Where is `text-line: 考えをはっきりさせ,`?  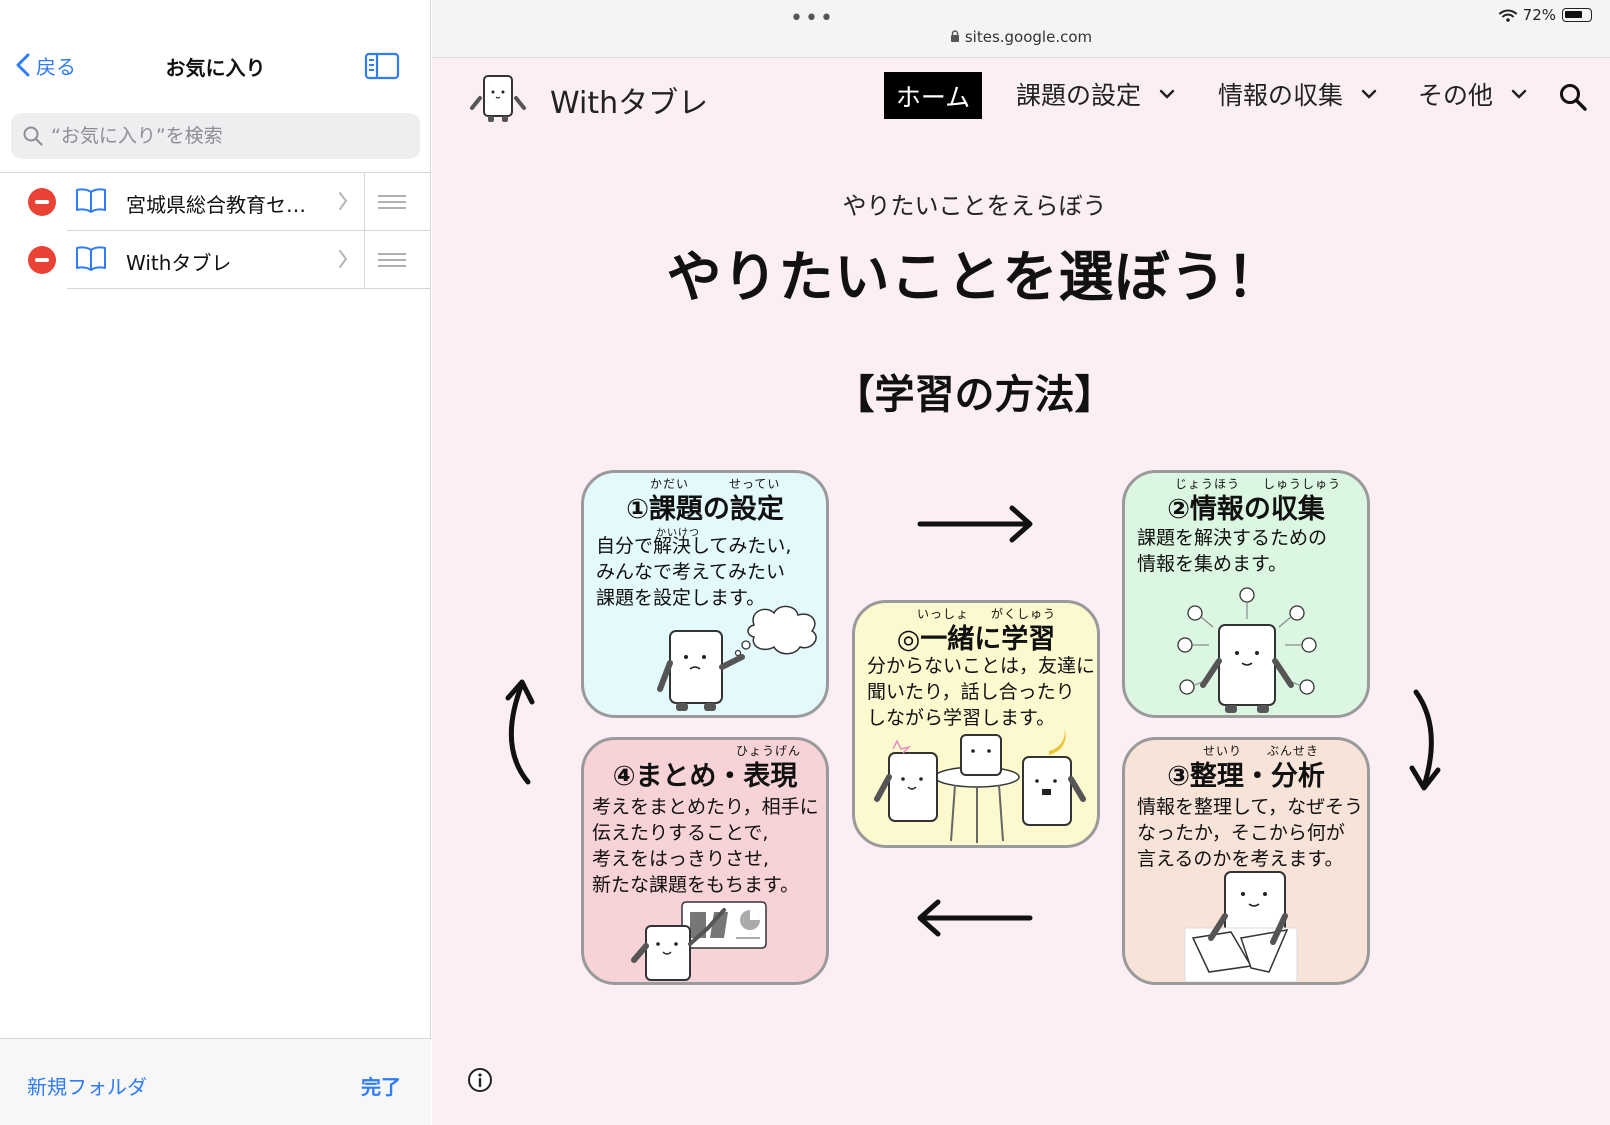 text-line: 考えをはっきりさせ, is located at coordinates (681, 859).